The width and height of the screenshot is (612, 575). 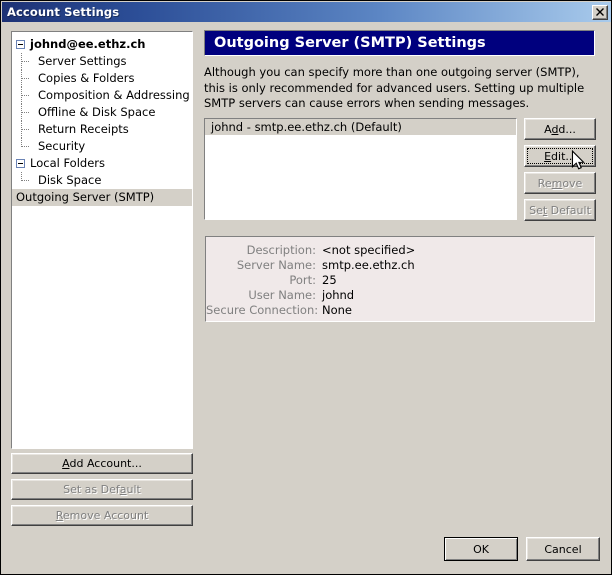 I want to click on set-as-default-button: Set as Default, so click(x=102, y=489).